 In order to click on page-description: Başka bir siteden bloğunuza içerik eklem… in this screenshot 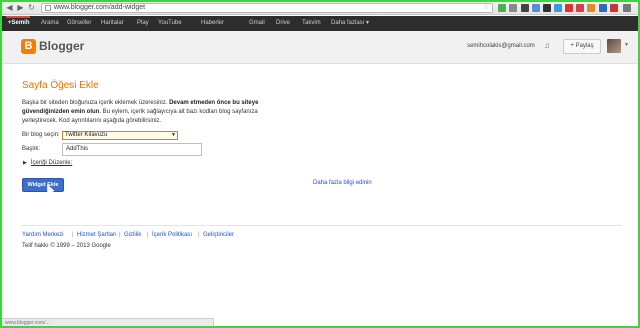, I will do `click(142, 112)`.